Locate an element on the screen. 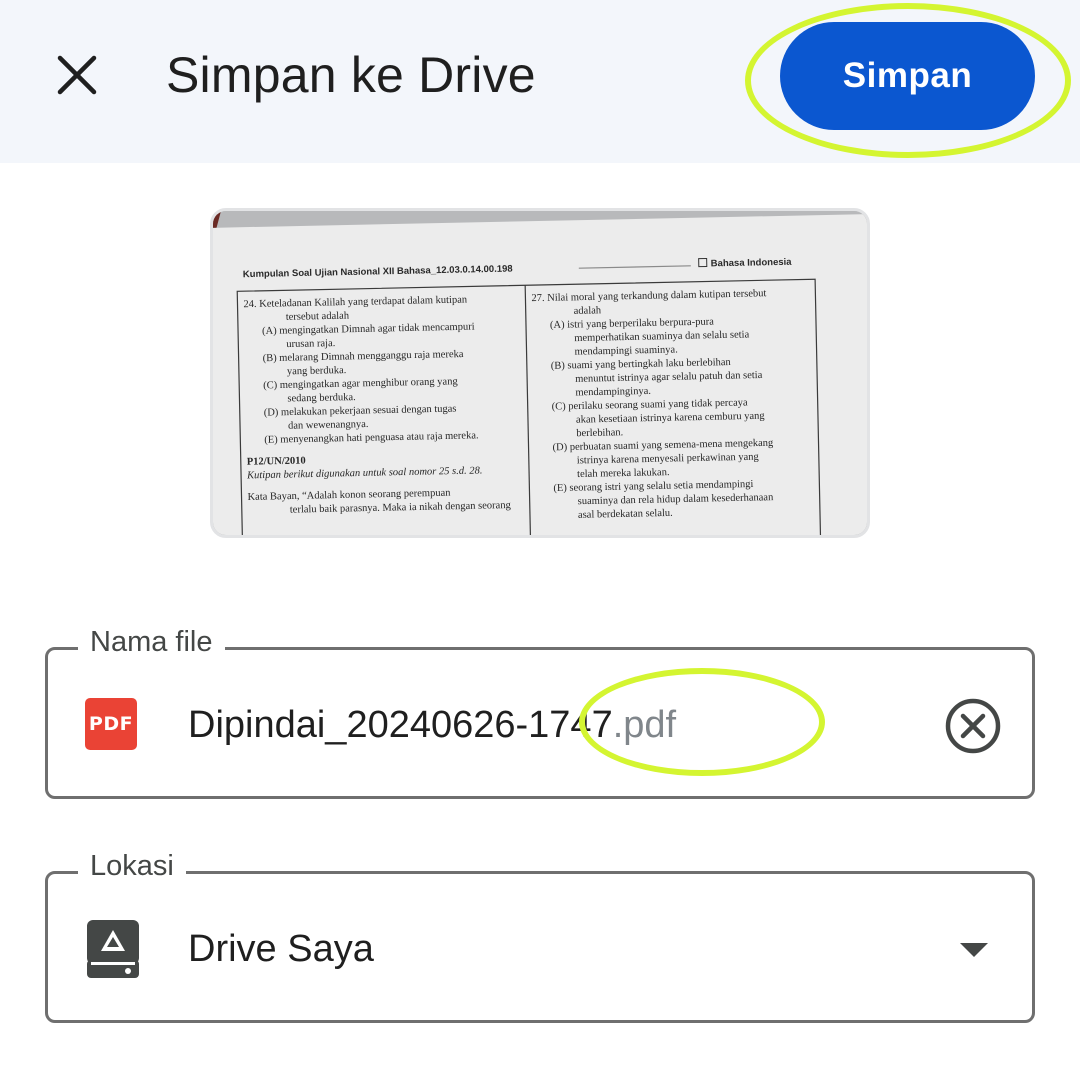  file-name-label: Nama file is located at coordinates (151, 642).